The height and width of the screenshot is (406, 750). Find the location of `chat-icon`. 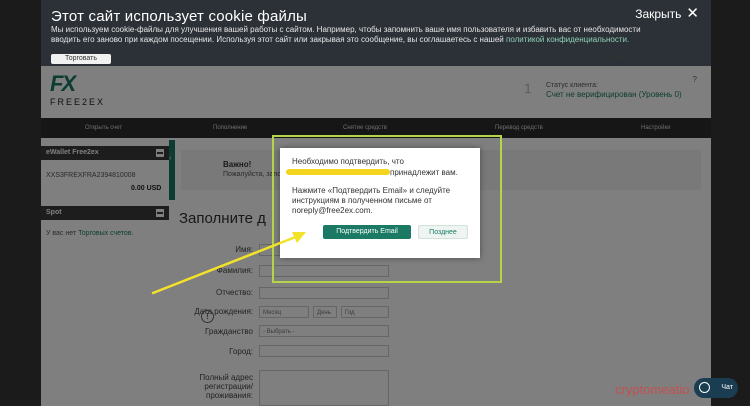

chat-icon is located at coordinates (704, 387).